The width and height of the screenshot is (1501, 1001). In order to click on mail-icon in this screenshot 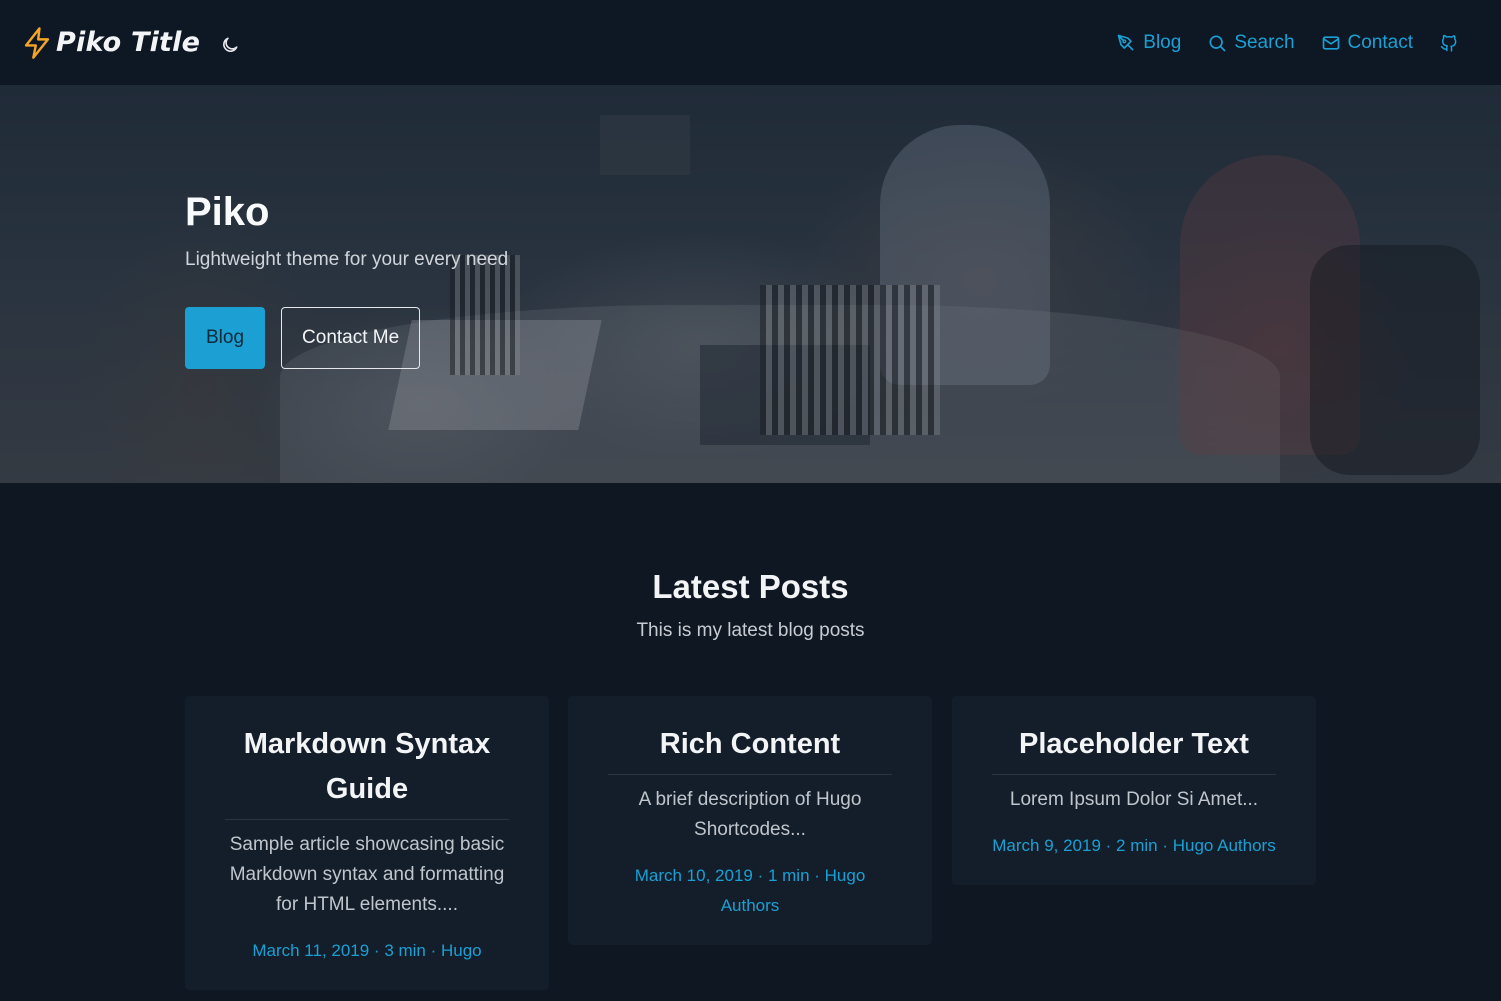, I will do `click(1330, 42)`.